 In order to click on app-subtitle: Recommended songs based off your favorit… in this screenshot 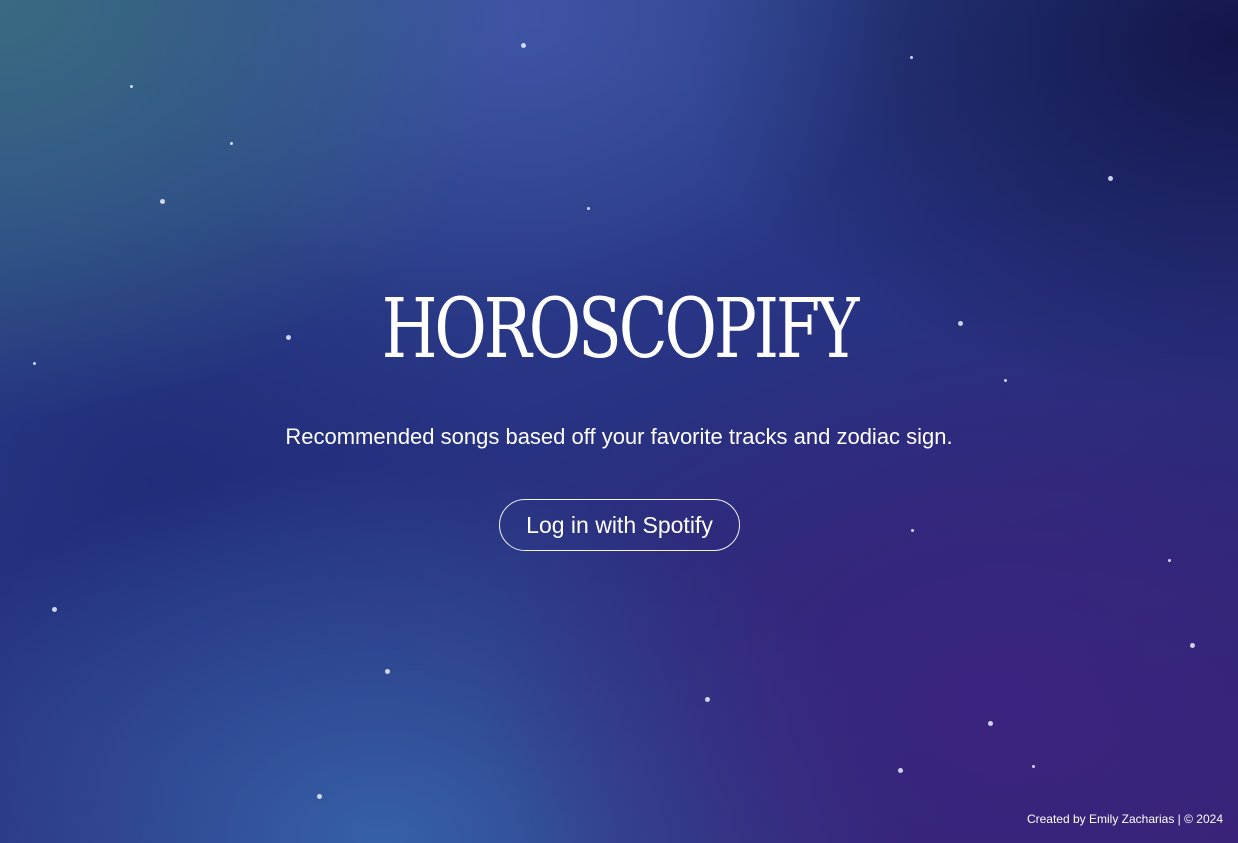, I will do `click(619, 436)`.